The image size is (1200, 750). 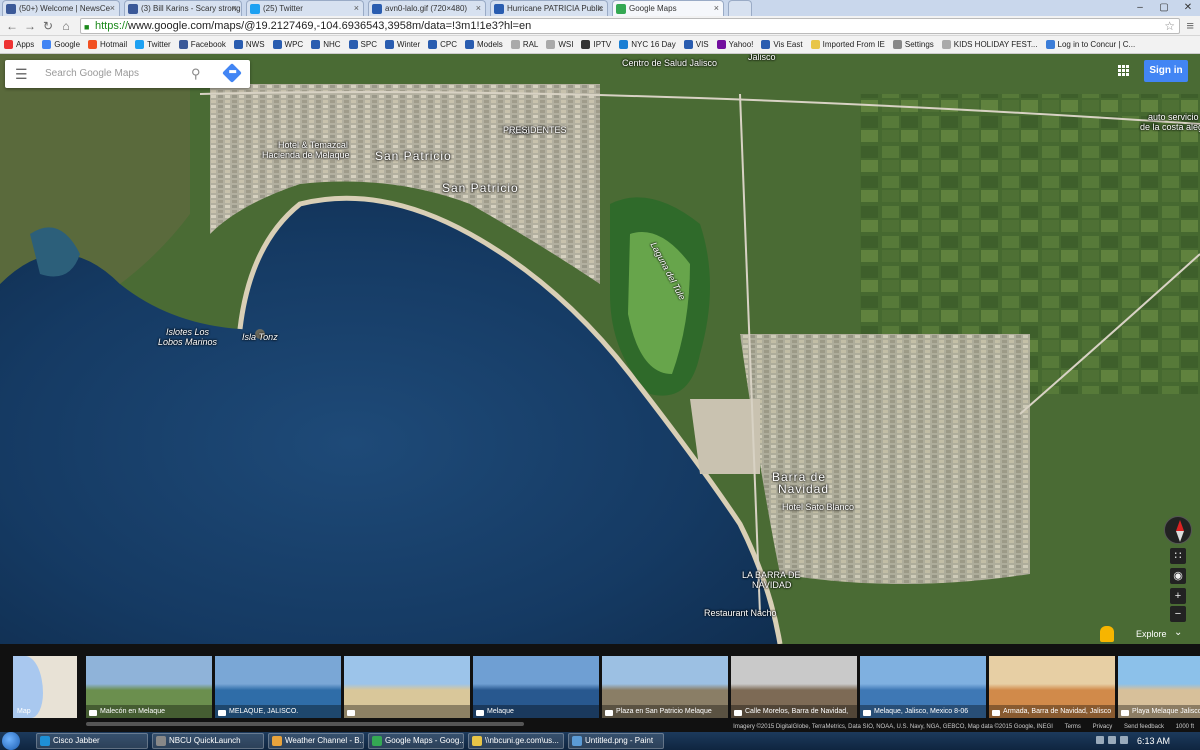 What do you see at coordinates (1178, 596) in the screenshot?
I see `zoom-in-button: +` at bounding box center [1178, 596].